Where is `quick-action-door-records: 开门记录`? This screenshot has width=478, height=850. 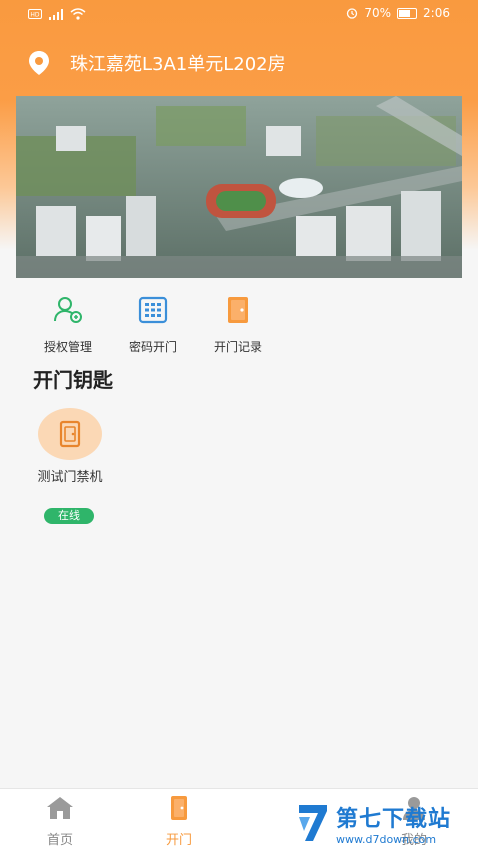 quick-action-door-records: 开门记录 is located at coordinates (238, 324).